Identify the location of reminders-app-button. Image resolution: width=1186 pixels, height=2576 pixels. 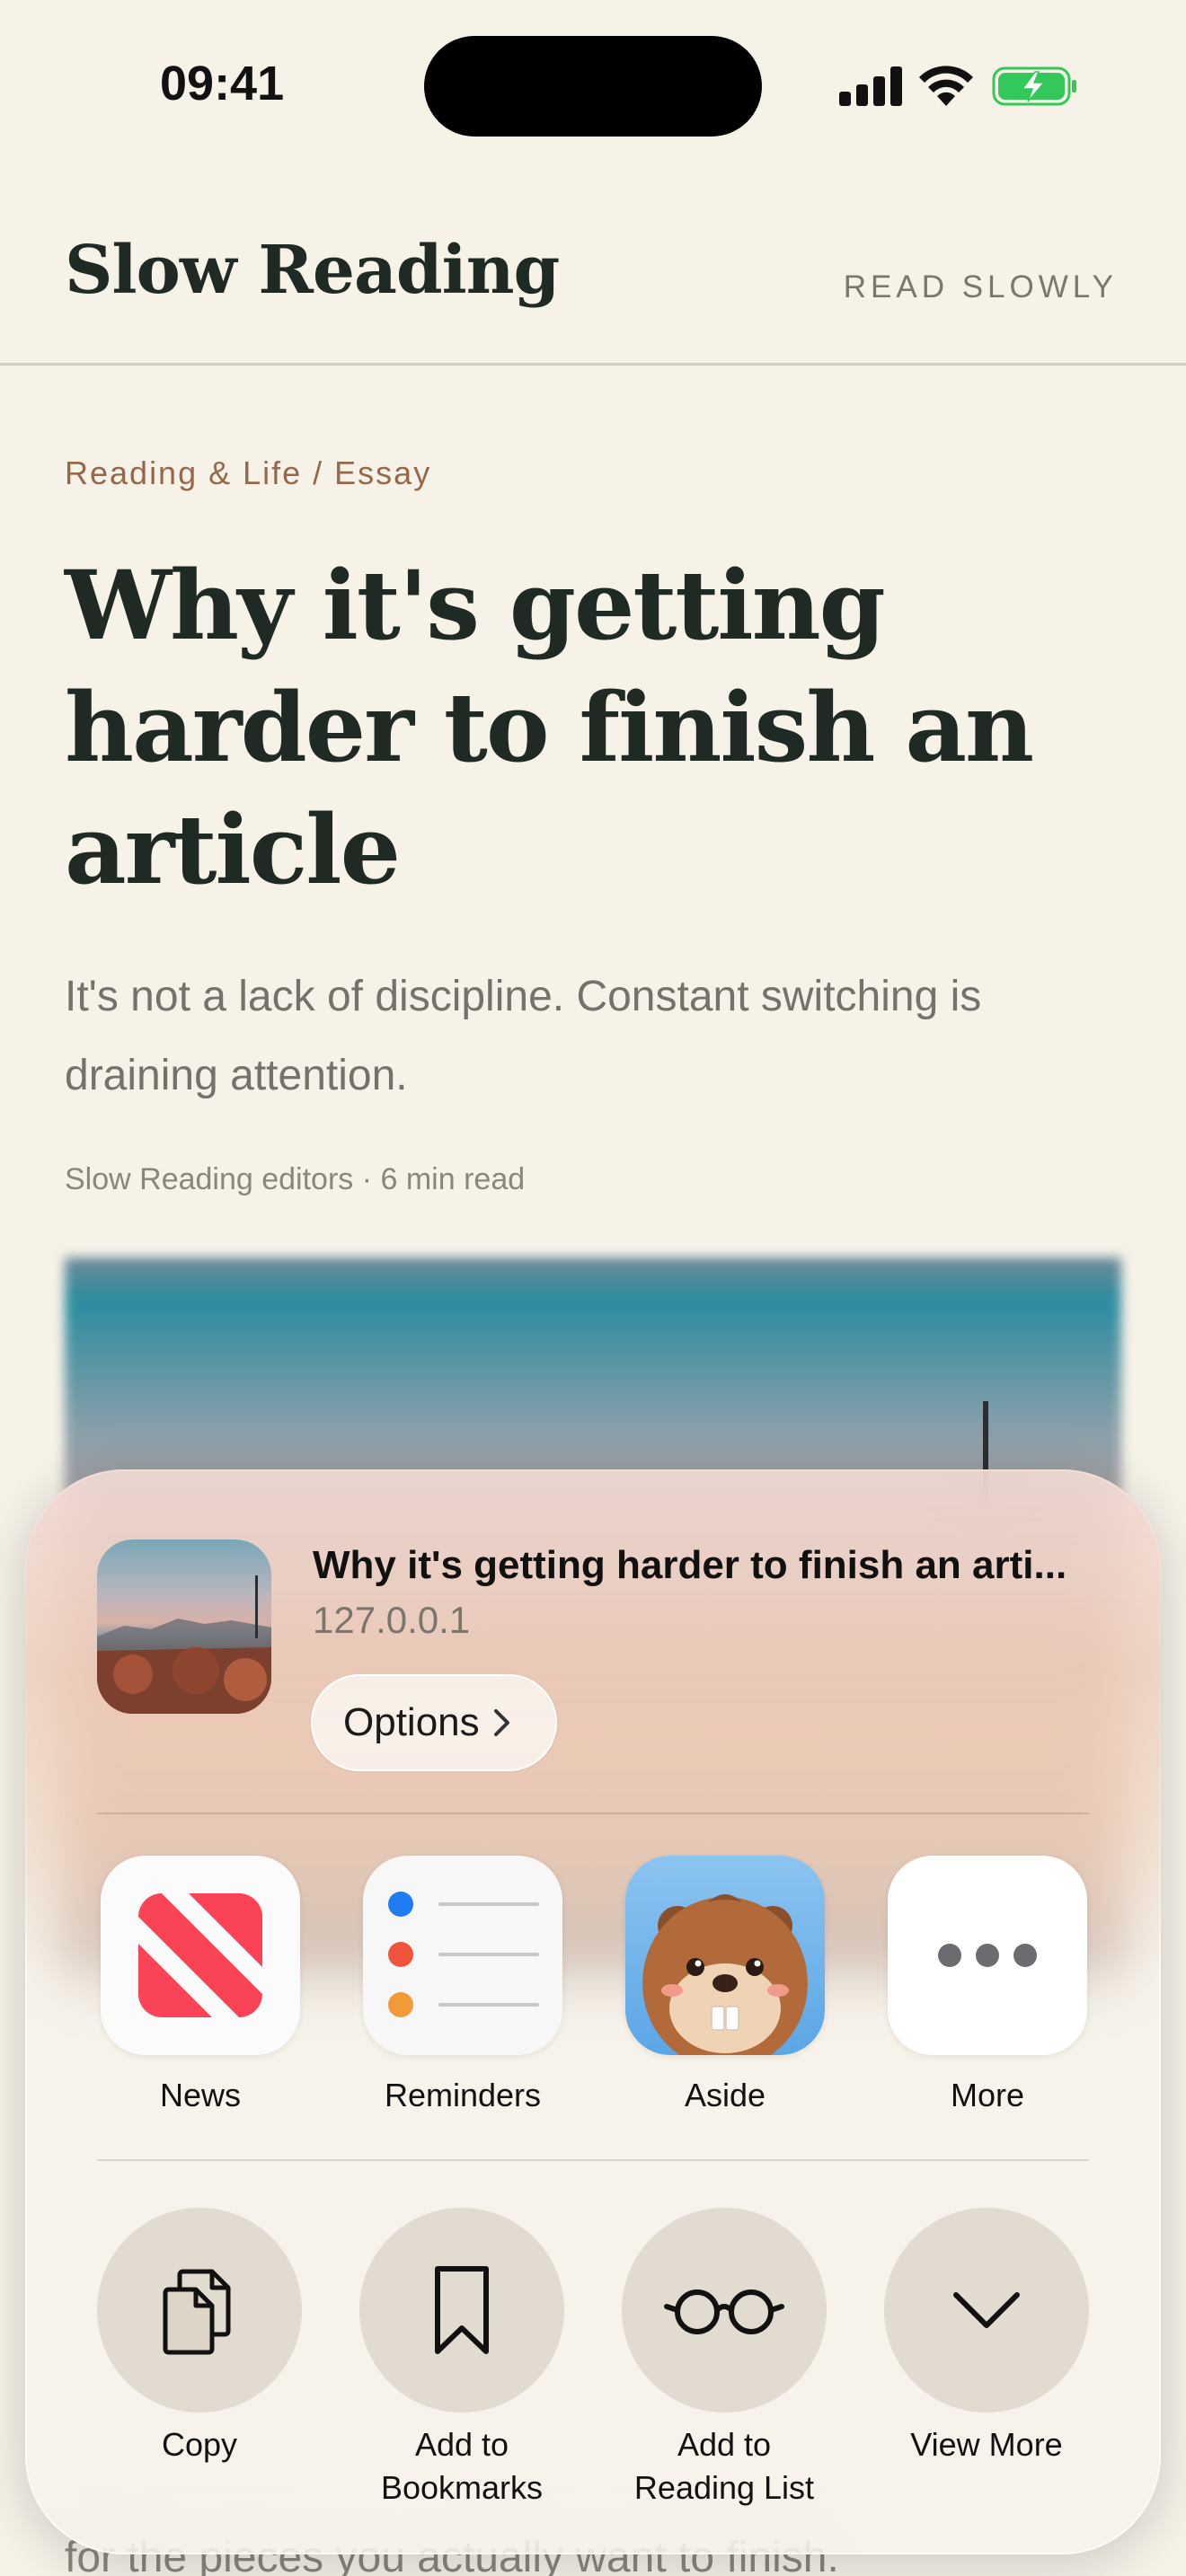
(462, 1955).